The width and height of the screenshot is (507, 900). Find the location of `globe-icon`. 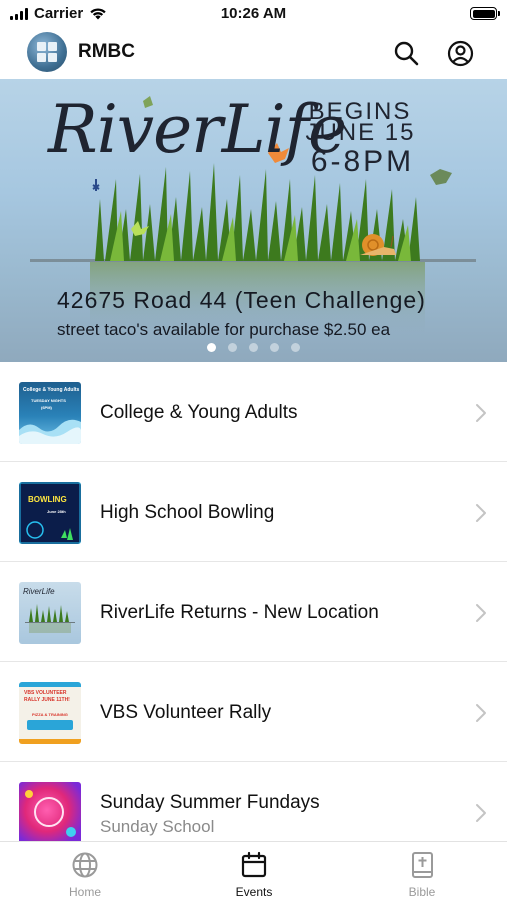

globe-icon is located at coordinates (85, 865).